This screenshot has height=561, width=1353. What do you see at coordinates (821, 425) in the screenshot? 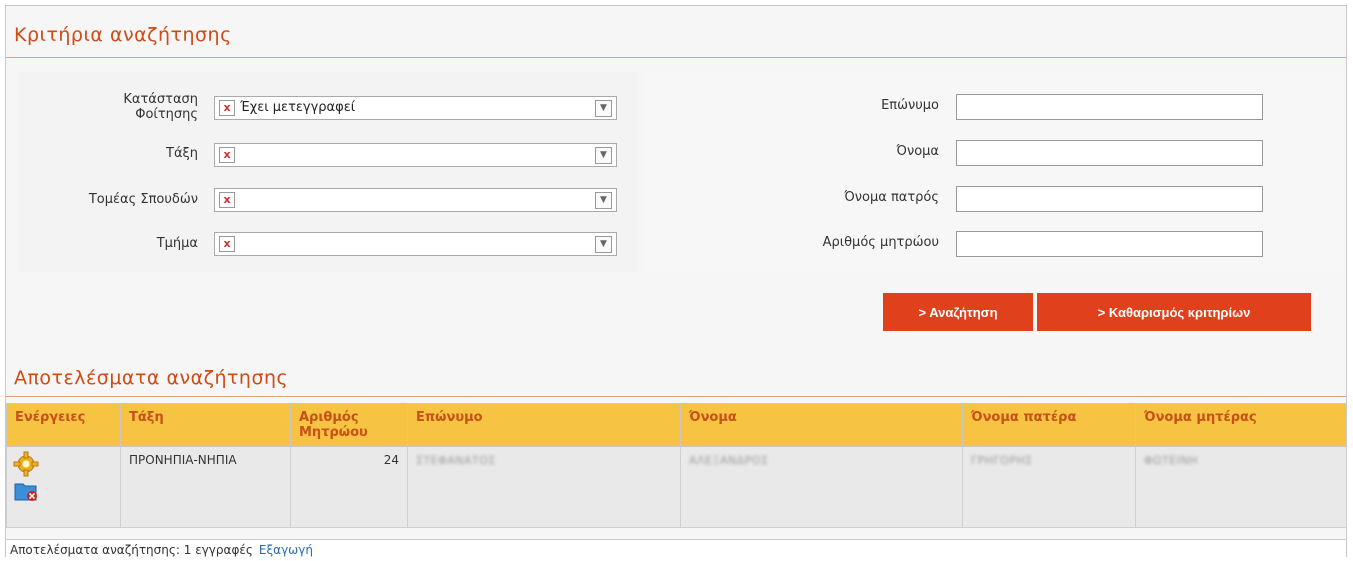
I see `column-header-name: Όνομα` at bounding box center [821, 425].